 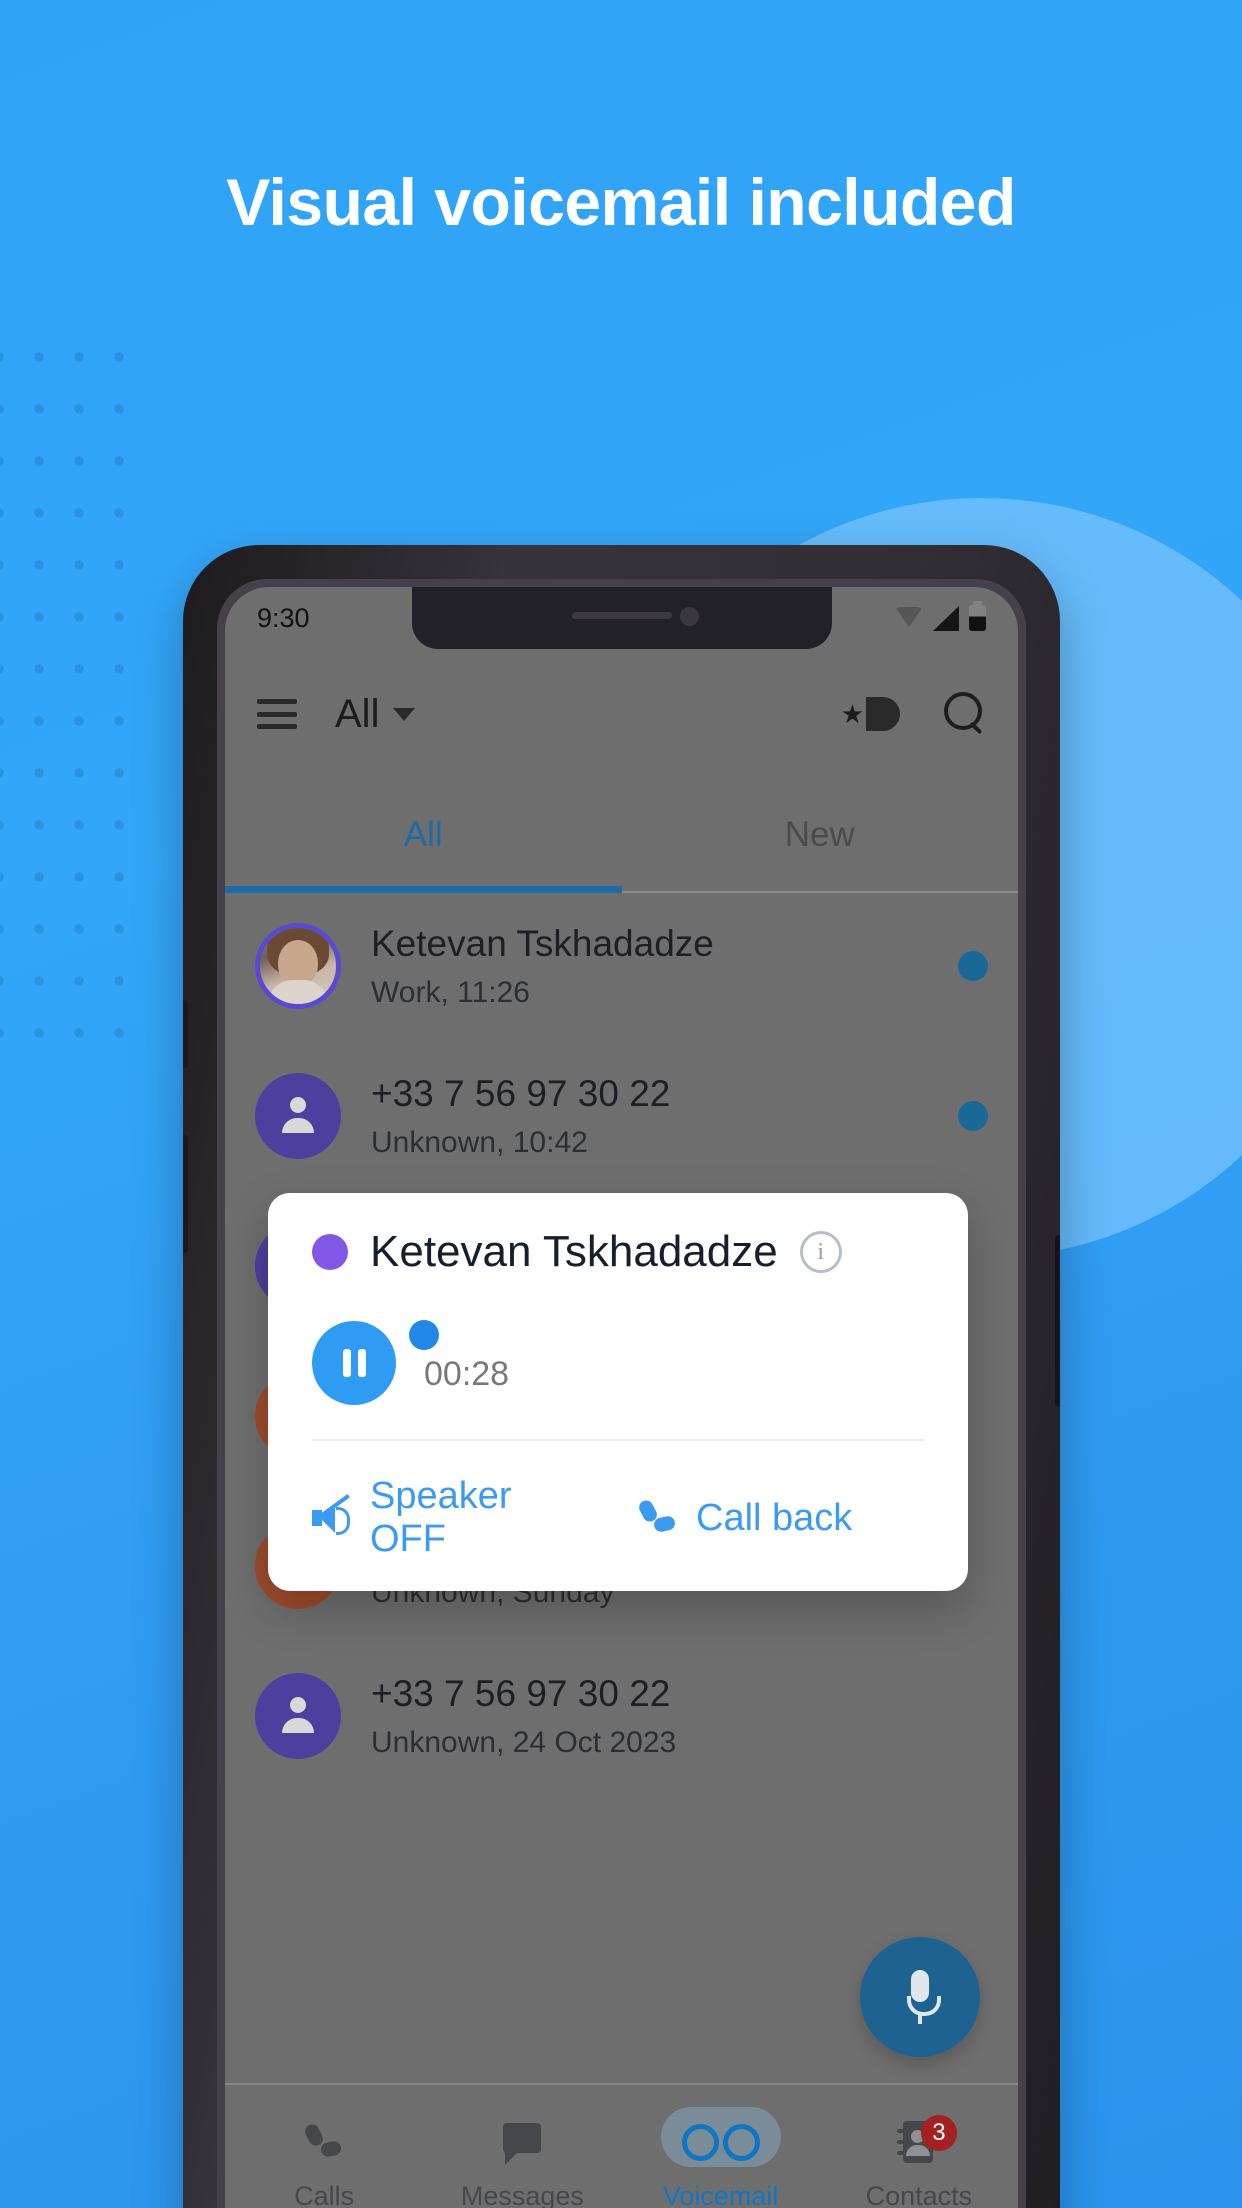 I want to click on nav-item-calls-label: Calls, so click(x=324, y=2194).